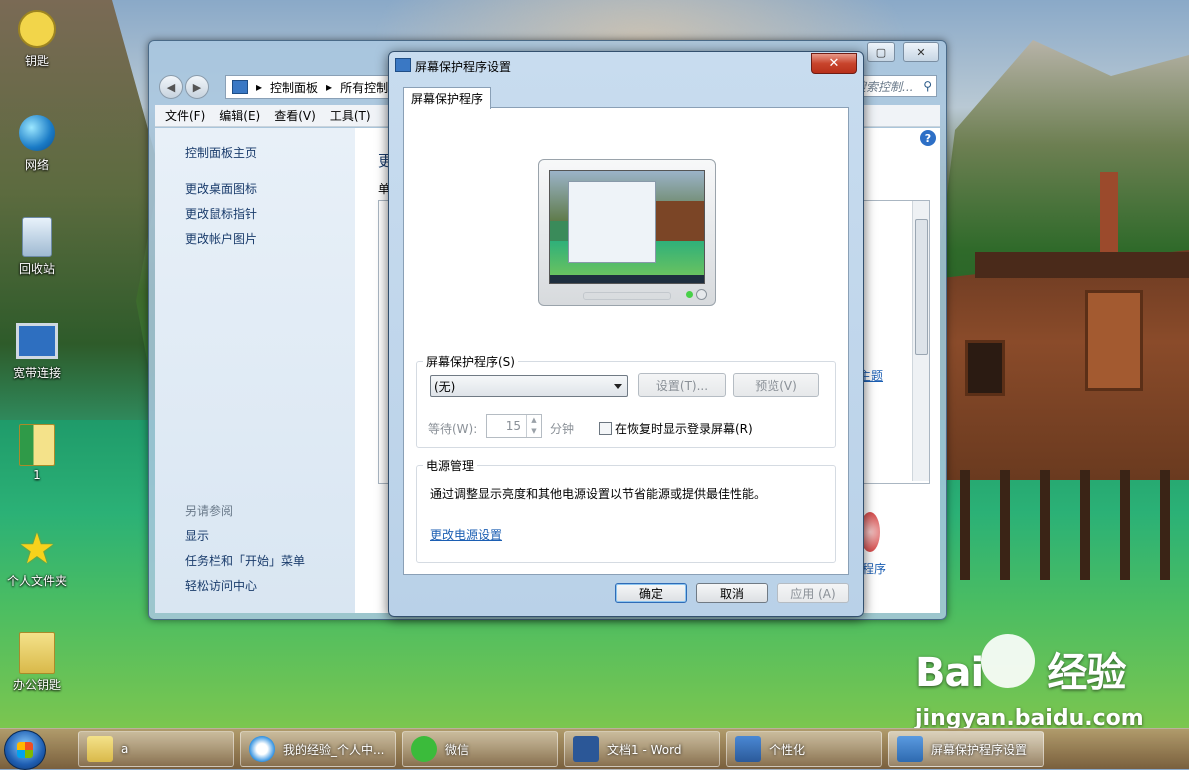  What do you see at coordinates (642, 749) in the screenshot?
I see `taskbar-item-word: 文档1 - Word` at bounding box center [642, 749].